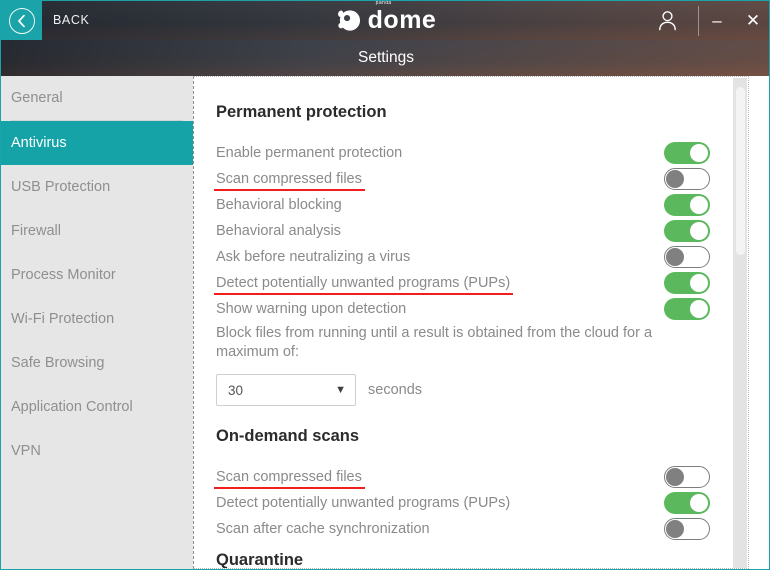 The width and height of the screenshot is (770, 570). Describe the element at coordinates (395, 390) in the screenshot. I see `timeout-unit-label: seconds` at that location.